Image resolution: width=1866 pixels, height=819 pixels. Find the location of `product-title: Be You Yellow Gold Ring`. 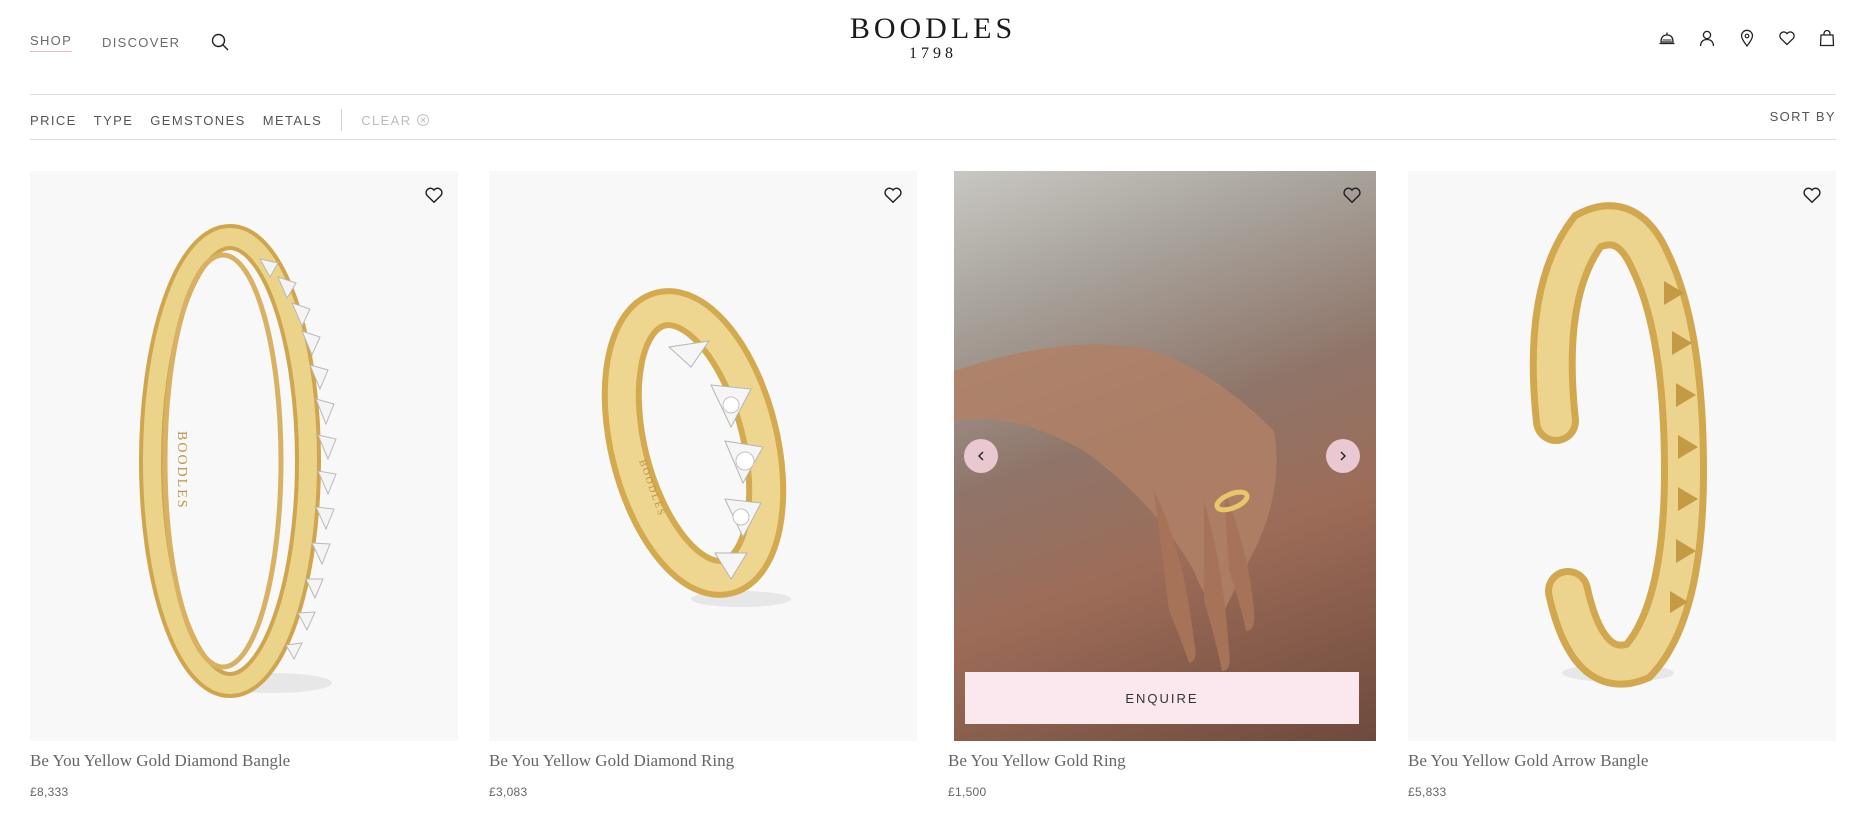

product-title: Be You Yellow Gold Ring is located at coordinates (1037, 761).